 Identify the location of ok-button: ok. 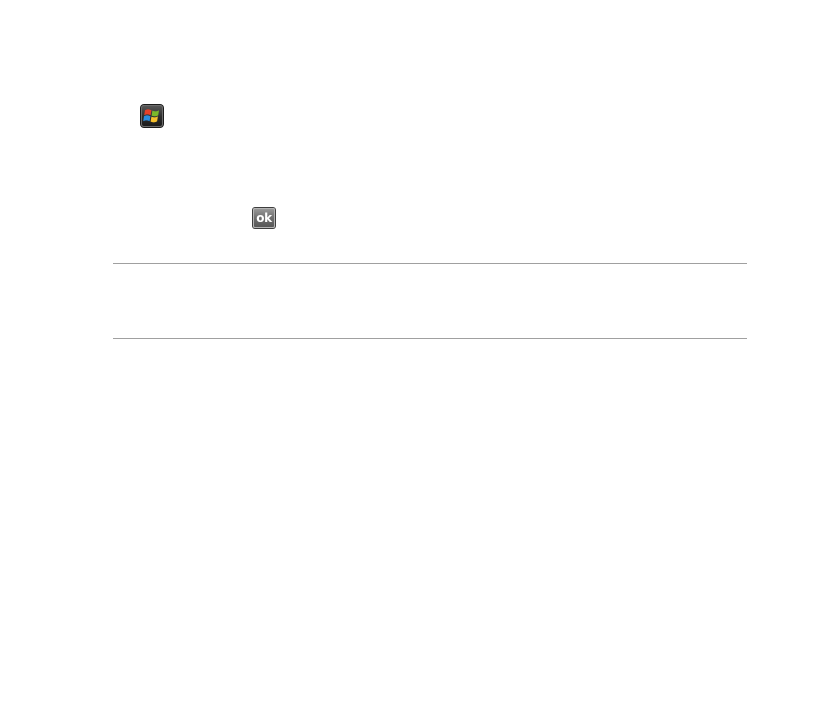
(264, 218).